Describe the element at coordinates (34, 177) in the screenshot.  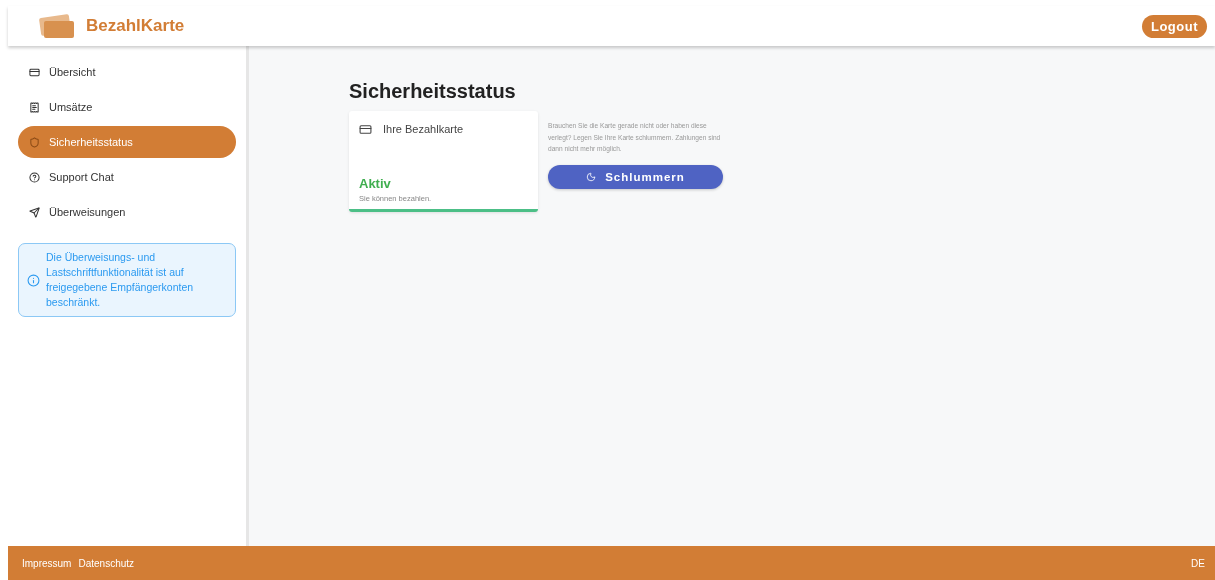
I see `help-icon` at that location.